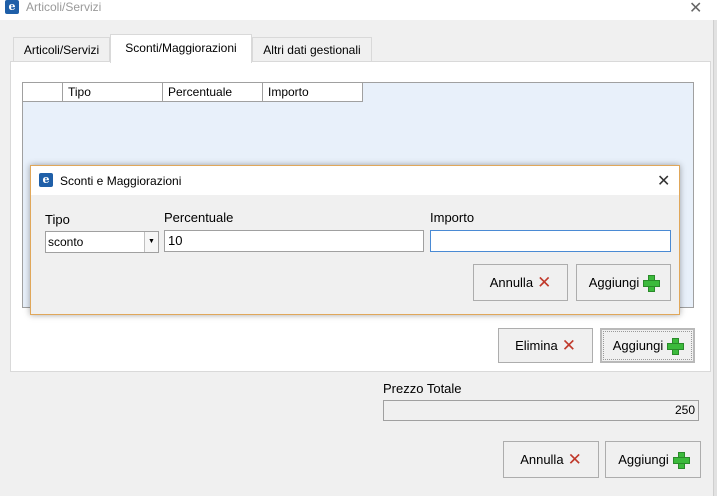 The height and width of the screenshot is (496, 717). What do you see at coordinates (312, 49) in the screenshot?
I see `tab-altri-dati-gestionali: Altri dati gestionali` at bounding box center [312, 49].